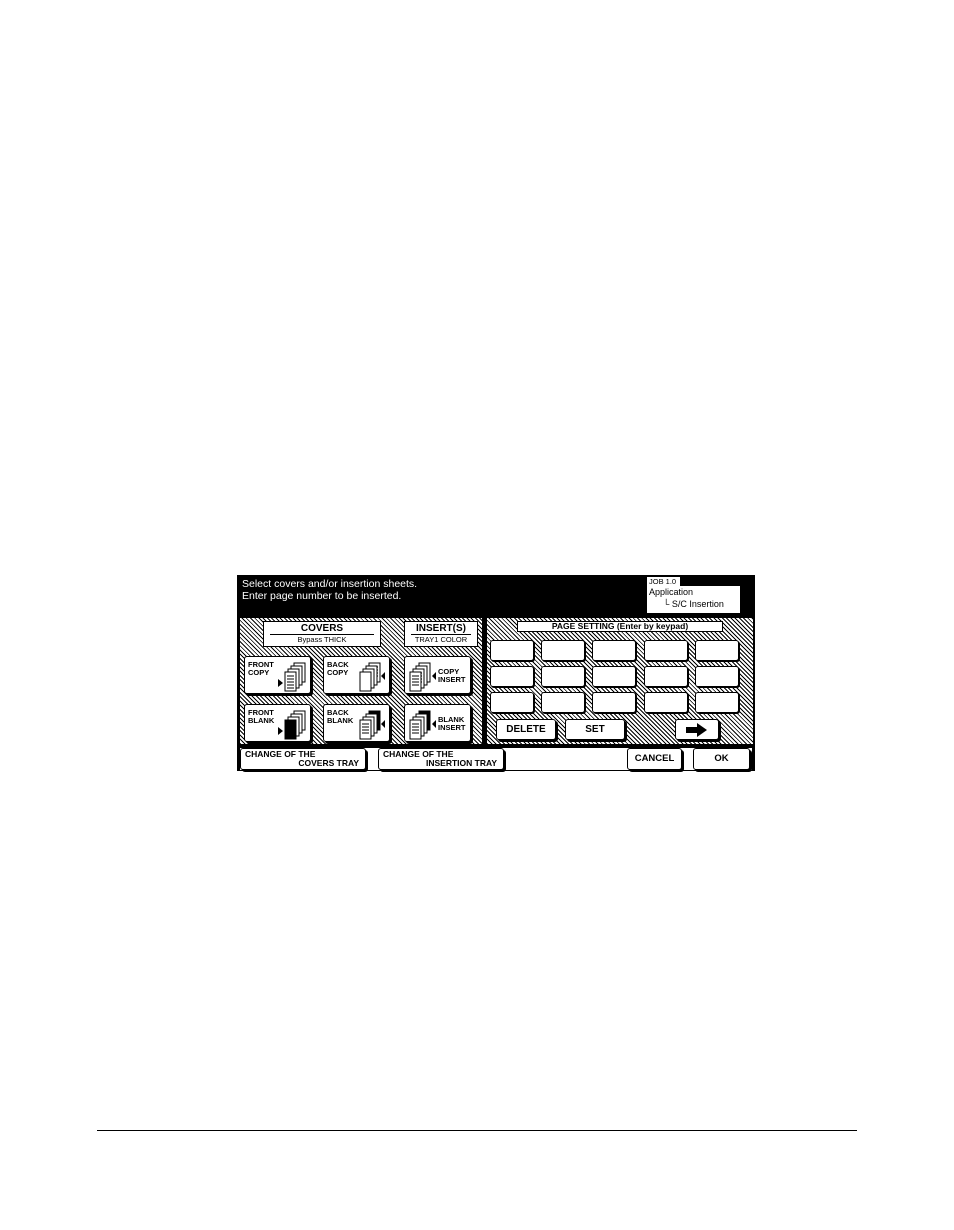 The width and height of the screenshot is (954, 1230). What do you see at coordinates (452, 723) in the screenshot?
I see `blank-insert-label: BLANK INSERT` at bounding box center [452, 723].